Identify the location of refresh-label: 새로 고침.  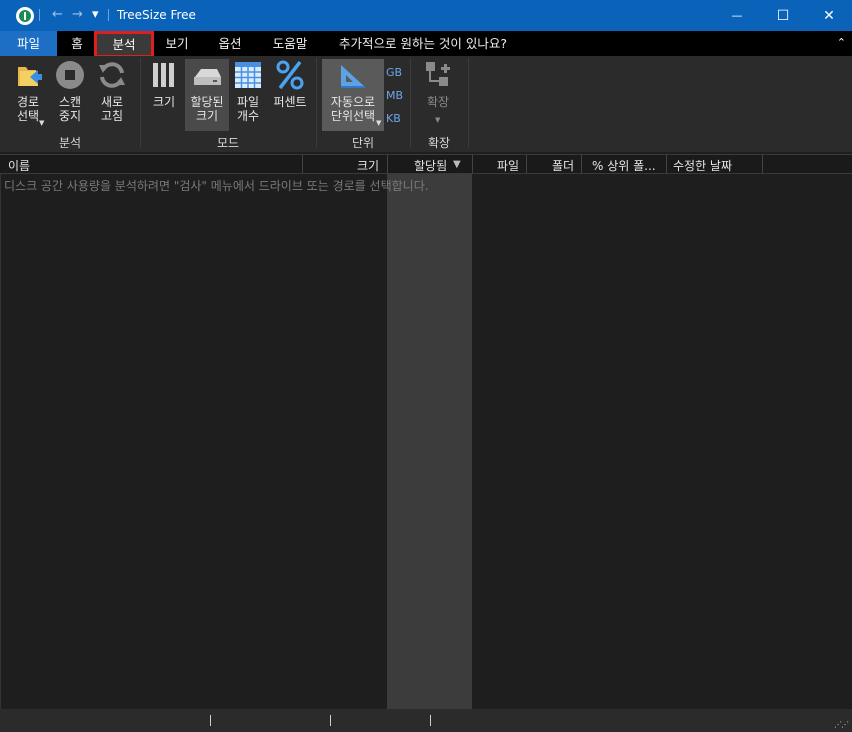
(112, 109).